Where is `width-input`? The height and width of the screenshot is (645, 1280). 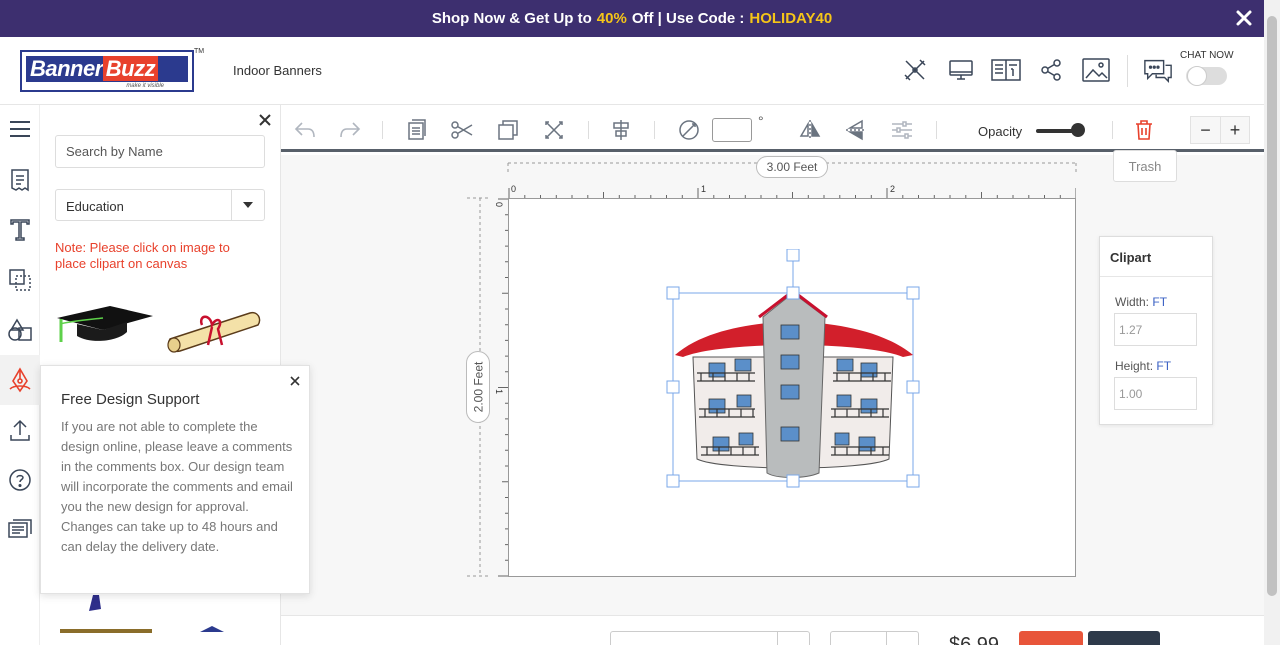
width-input is located at coordinates (1155, 329).